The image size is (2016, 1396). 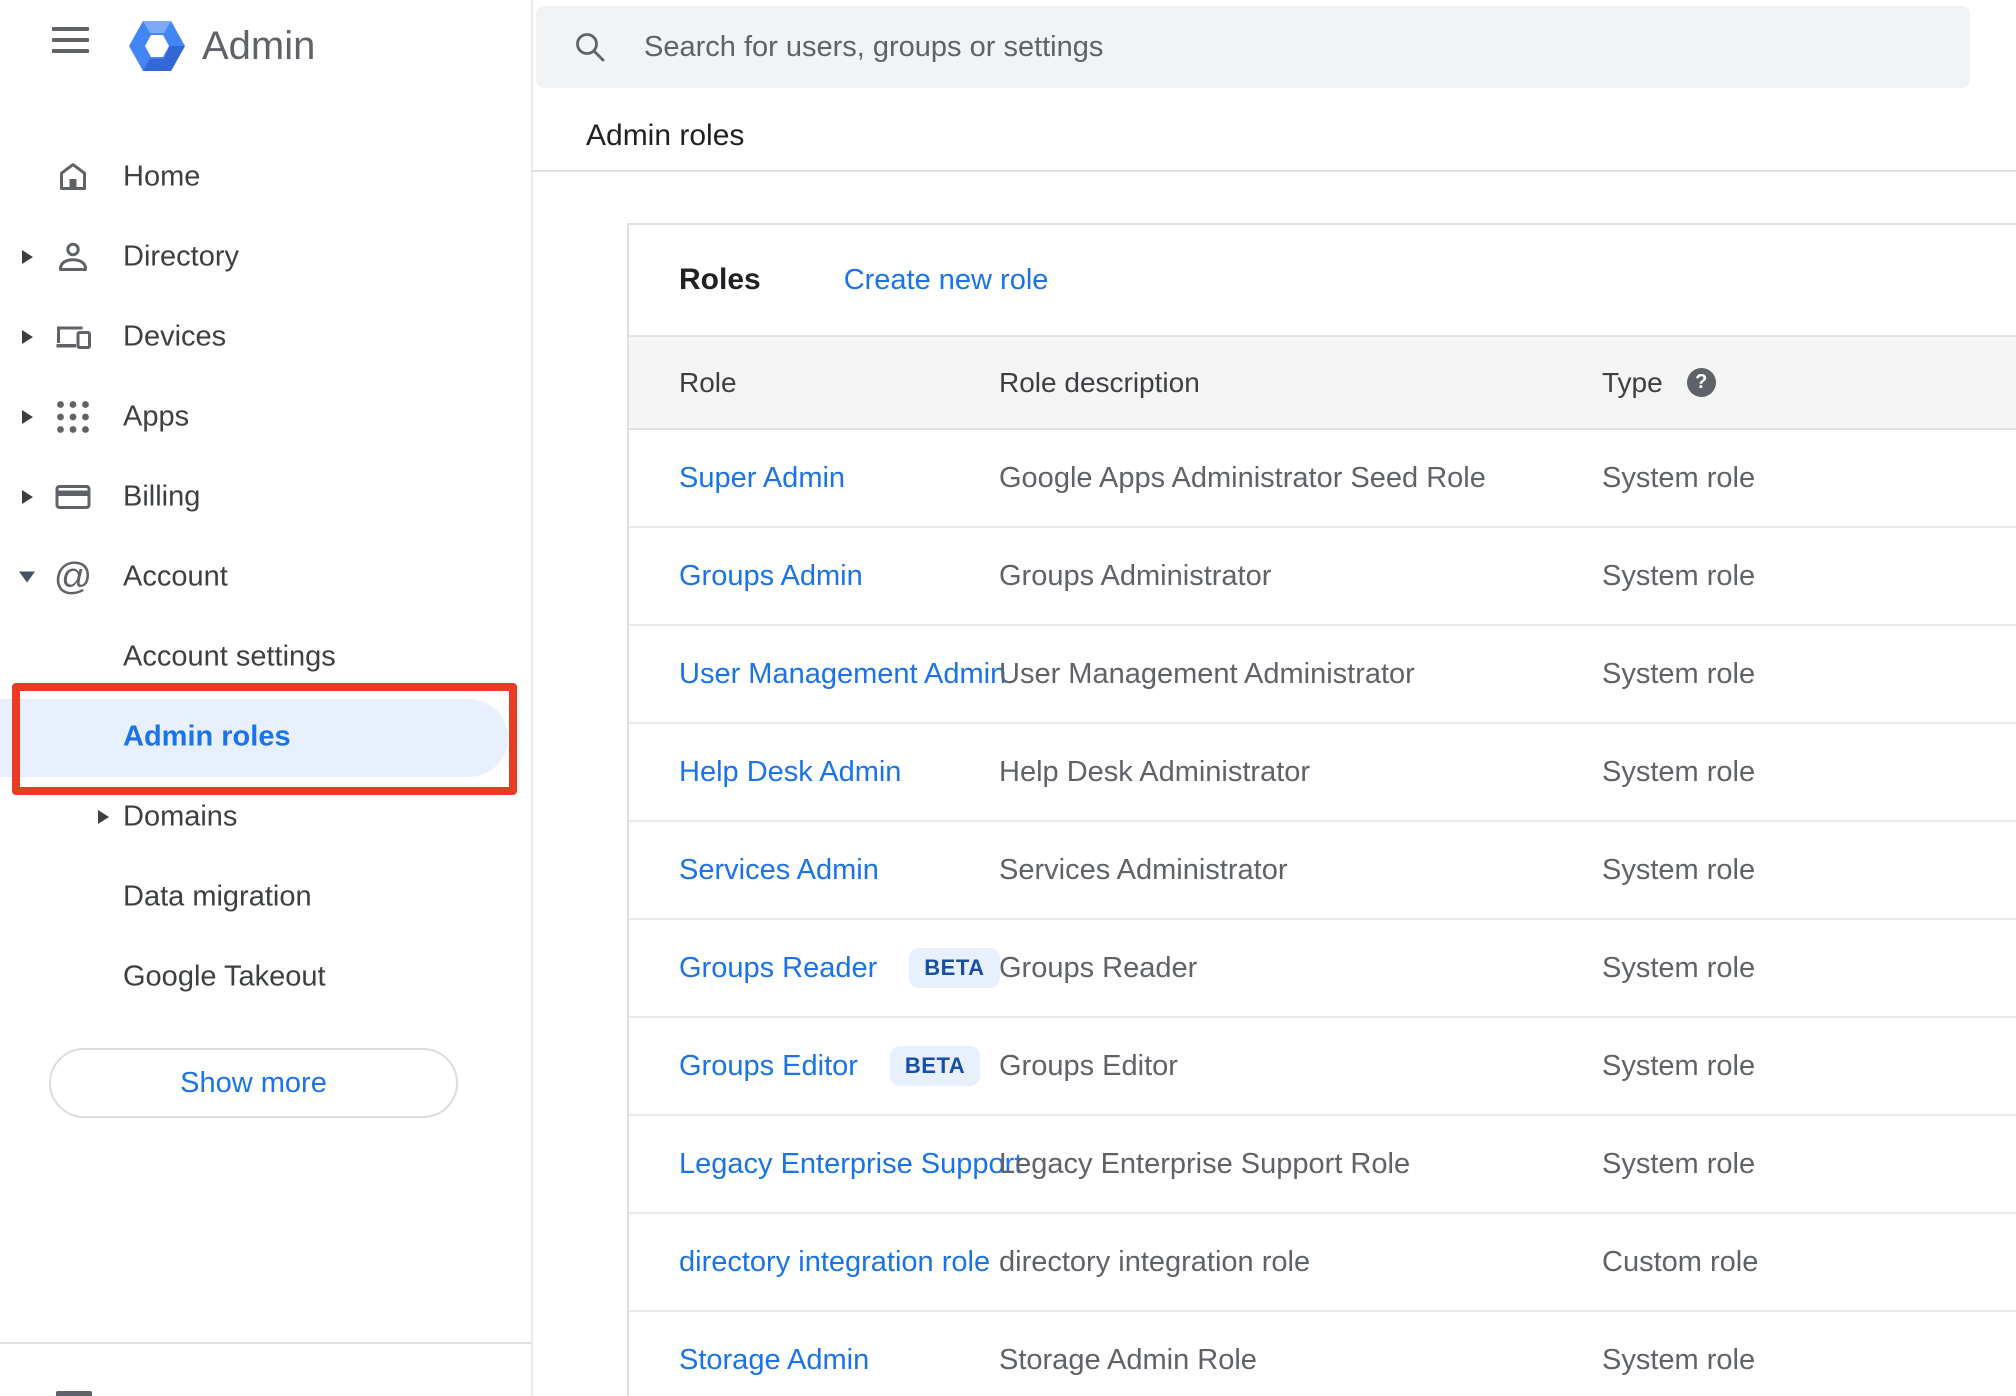 I want to click on sidebar-item-label: Account settings, so click(x=229, y=656).